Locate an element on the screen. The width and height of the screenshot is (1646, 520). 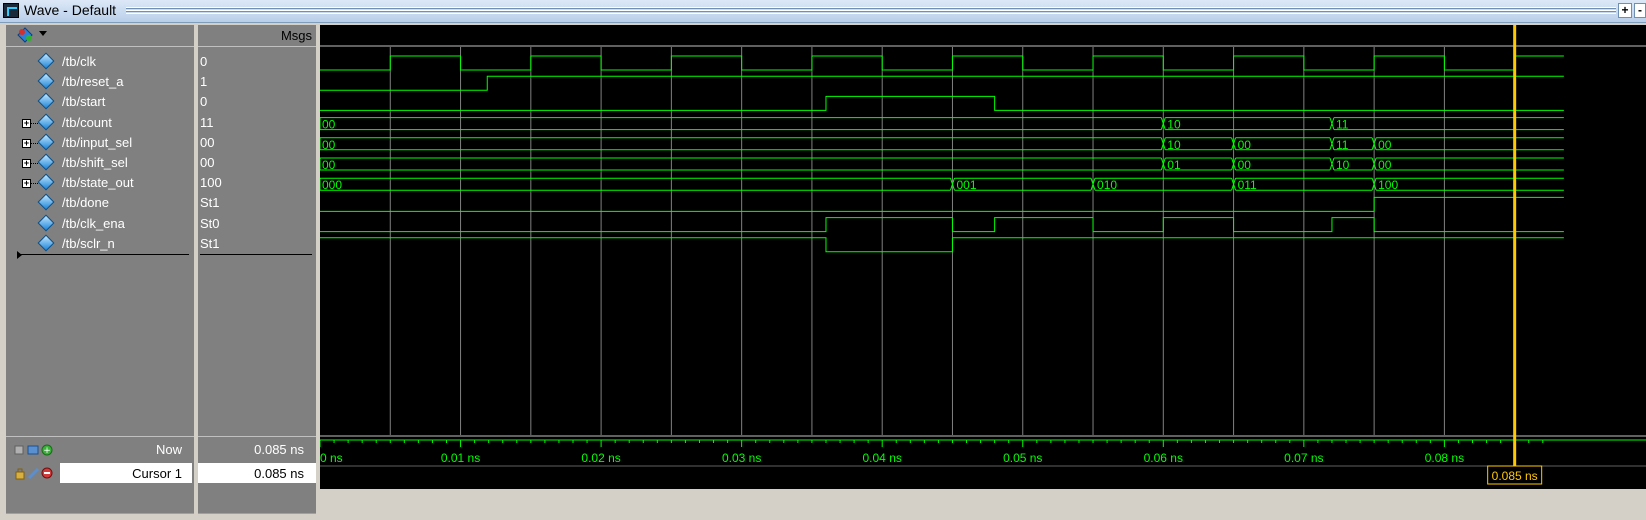
maximize-button: + is located at coordinates (1625, 10).